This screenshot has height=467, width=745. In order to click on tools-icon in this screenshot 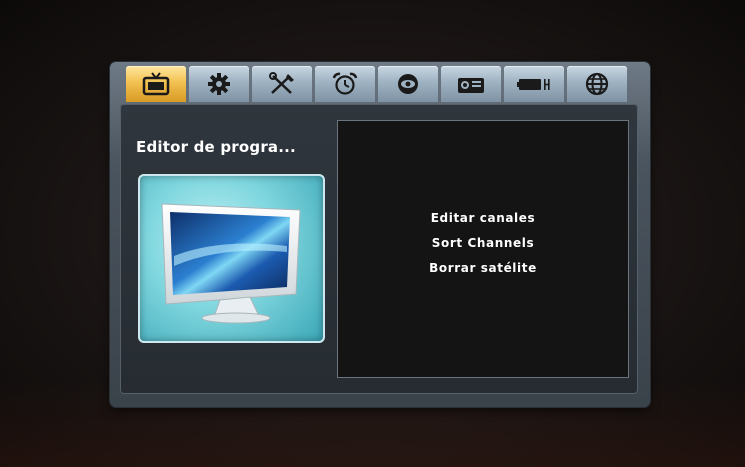, I will do `click(282, 84)`.